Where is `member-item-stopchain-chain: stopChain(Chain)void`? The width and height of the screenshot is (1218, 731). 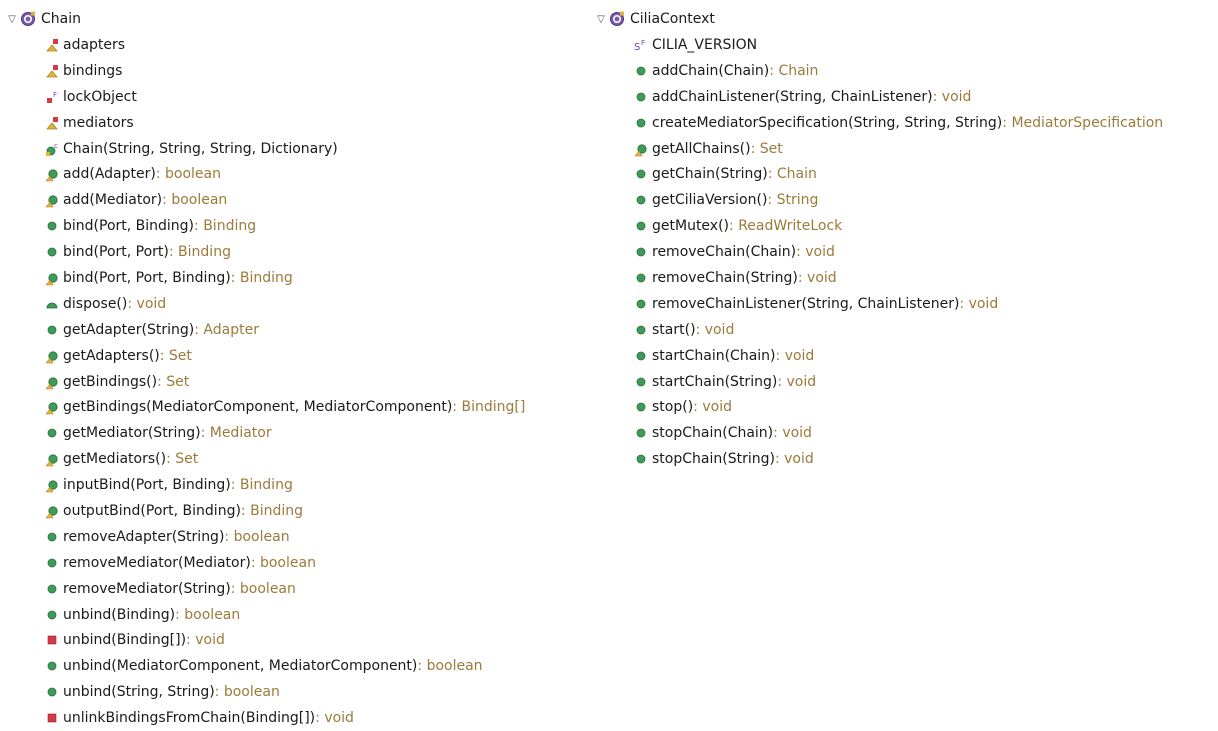
member-item-stopchain-chain: stopChain(Chain)void is located at coordinates (878, 433).